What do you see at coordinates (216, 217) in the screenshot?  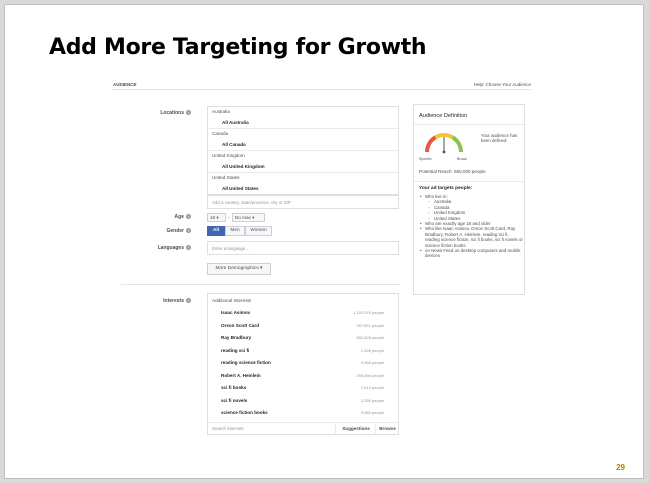 I see `age-min-select: 18 ▾` at bounding box center [216, 217].